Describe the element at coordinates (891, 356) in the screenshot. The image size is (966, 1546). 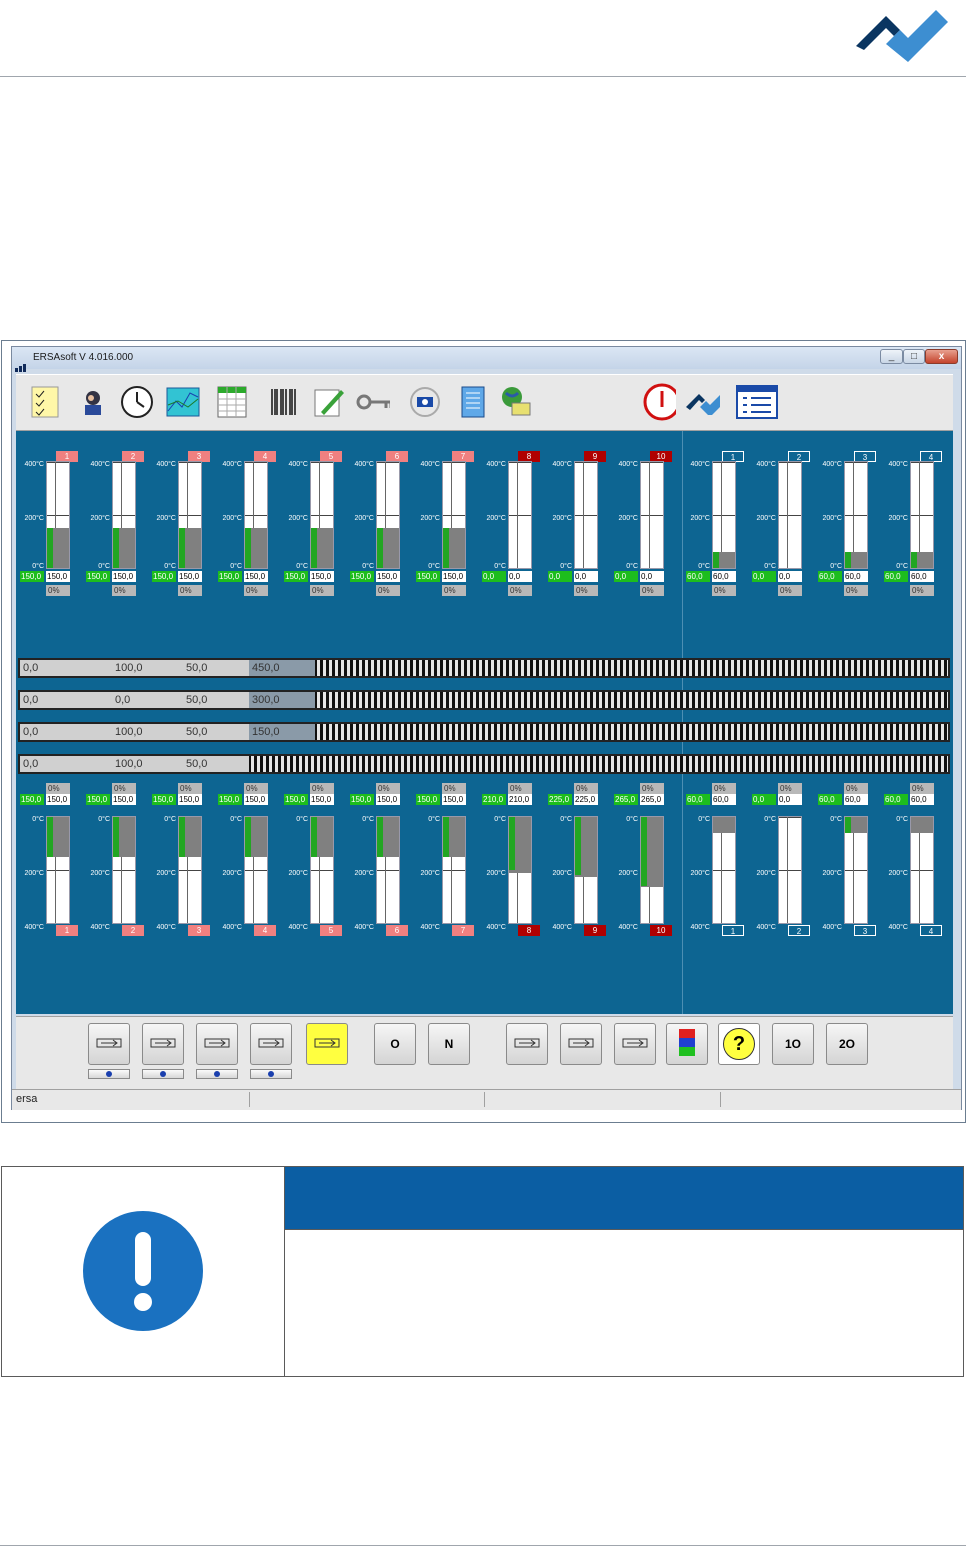
I see `minimize-button: _` at that location.